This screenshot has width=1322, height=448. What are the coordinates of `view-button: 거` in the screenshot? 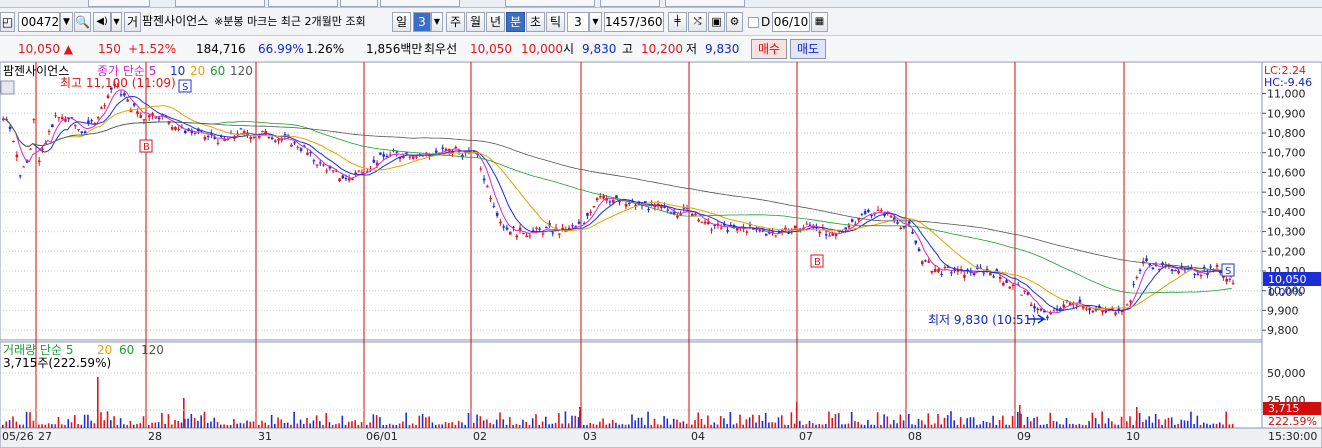 It's located at (132, 22).